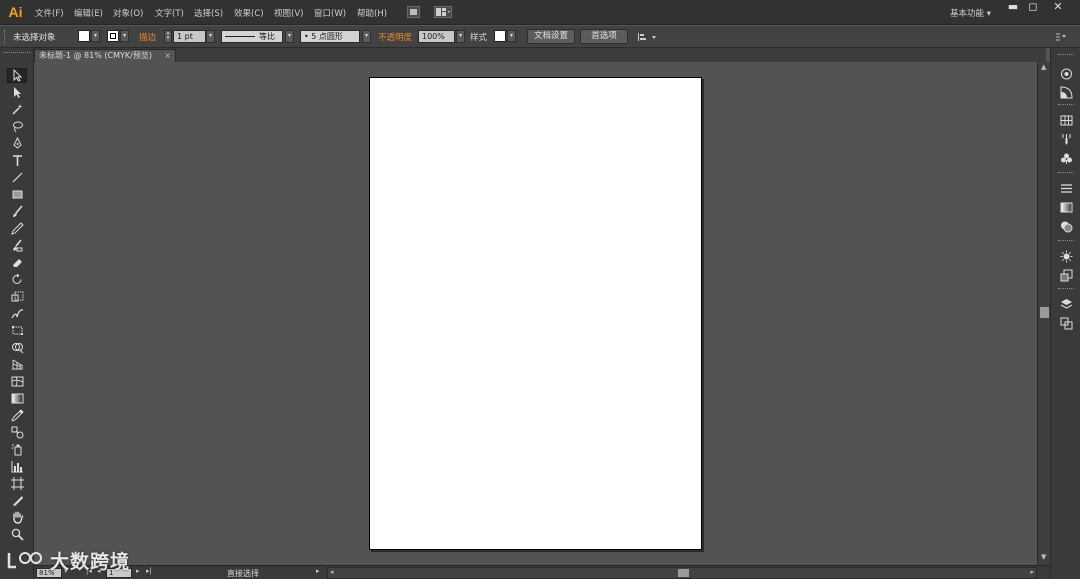  Describe the element at coordinates (330, 13) in the screenshot. I see `menu-window: 窗口(W)` at that location.